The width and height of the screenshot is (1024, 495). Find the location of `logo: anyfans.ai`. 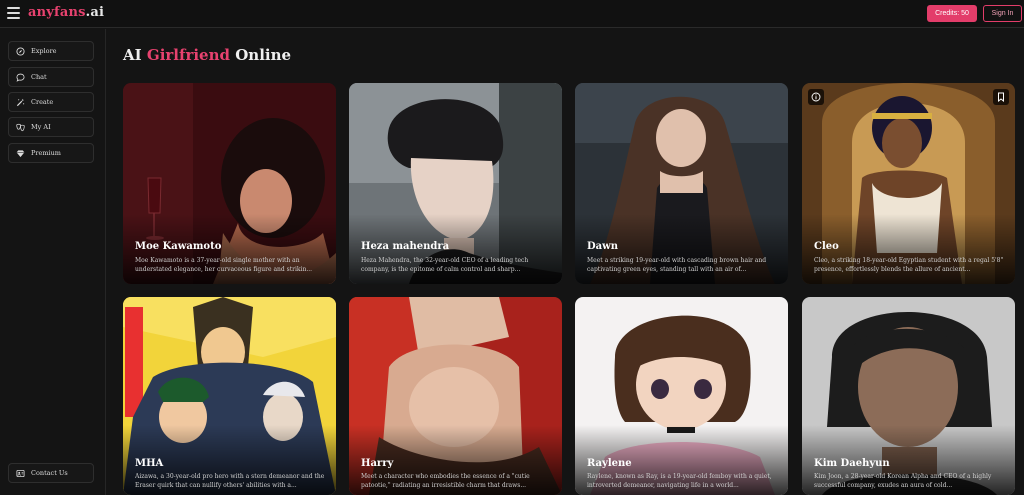

logo: anyfans.ai is located at coordinates (66, 12).